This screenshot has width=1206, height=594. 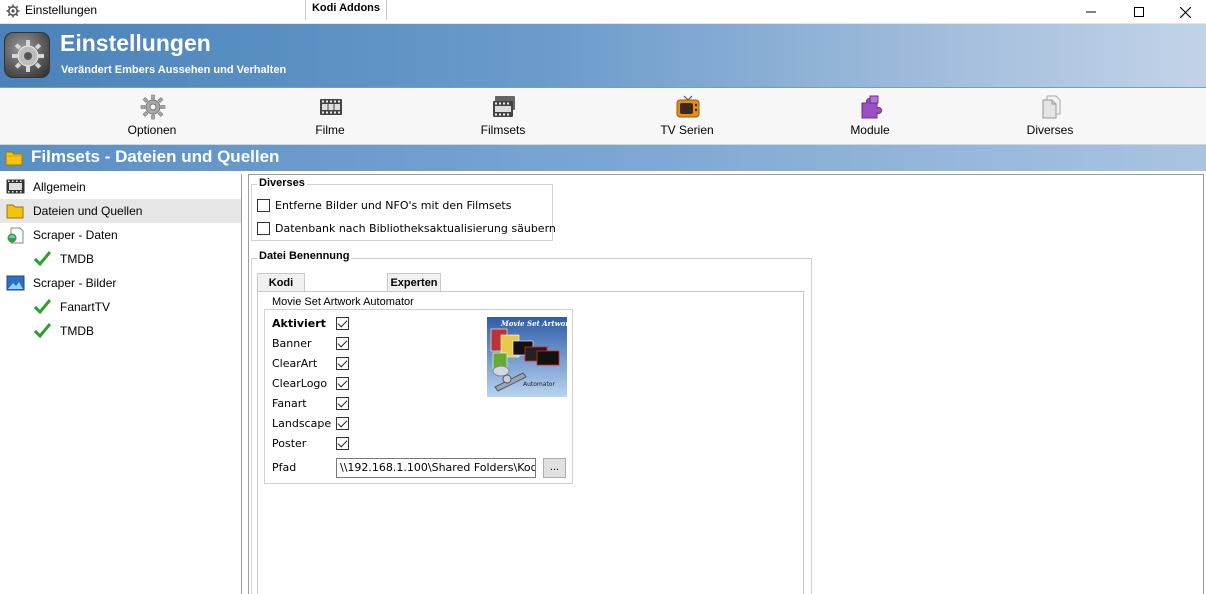 What do you see at coordinates (414, 283) in the screenshot?
I see `tab-experten: Experten` at bounding box center [414, 283].